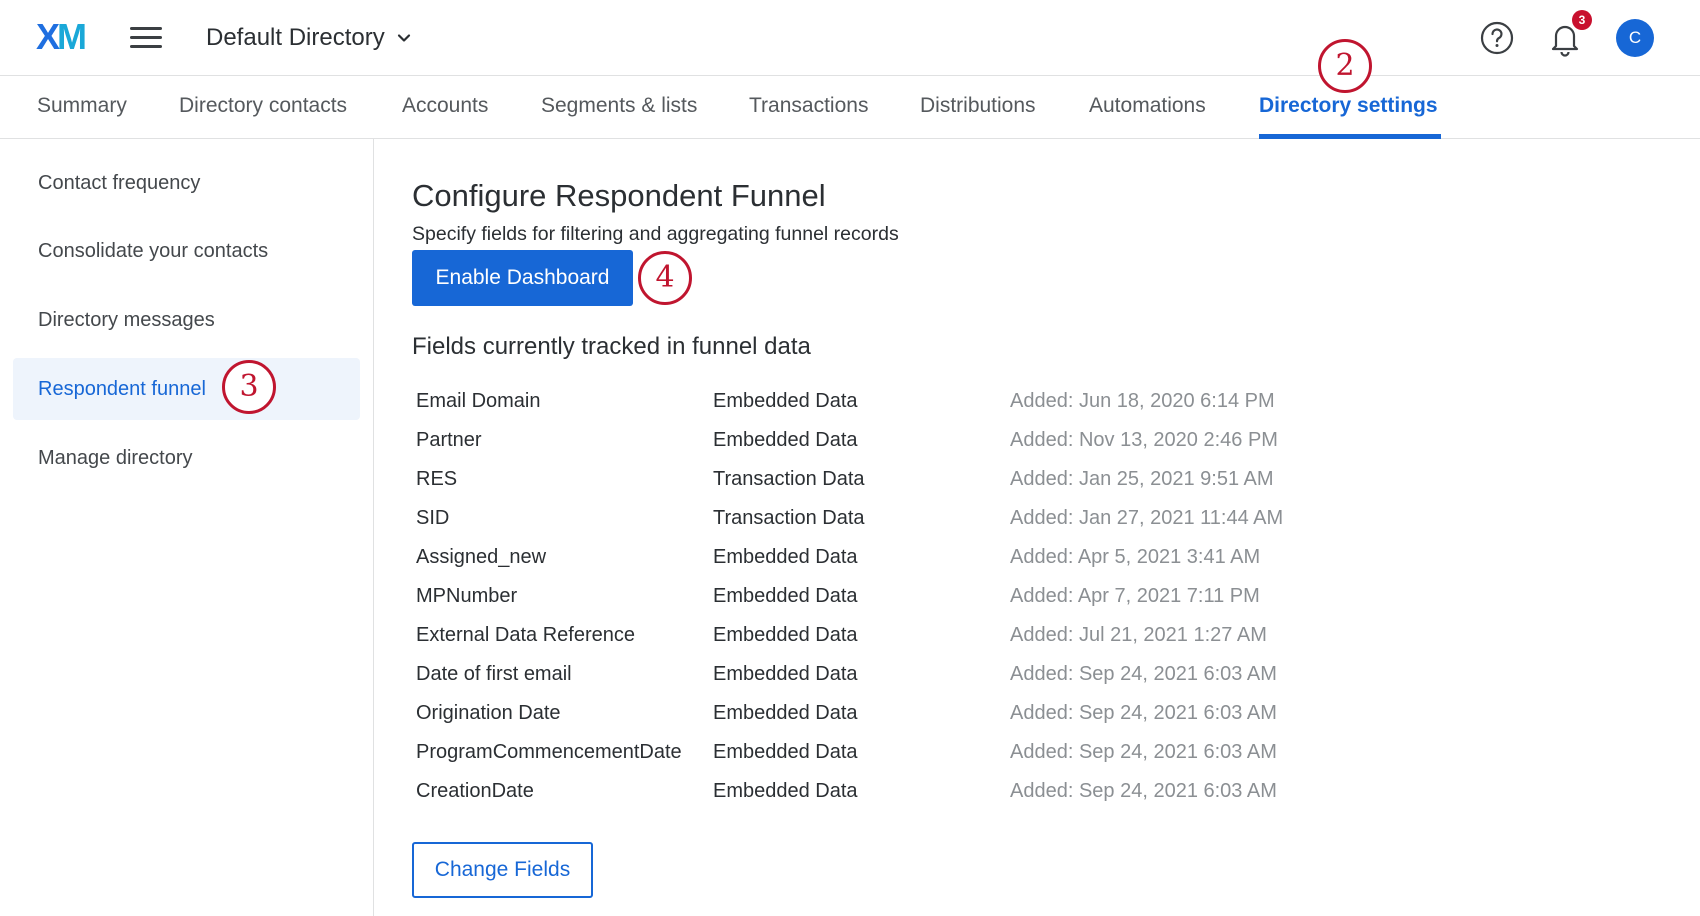  What do you see at coordinates (445, 106) in the screenshot?
I see `tab-accounts: Accounts` at bounding box center [445, 106].